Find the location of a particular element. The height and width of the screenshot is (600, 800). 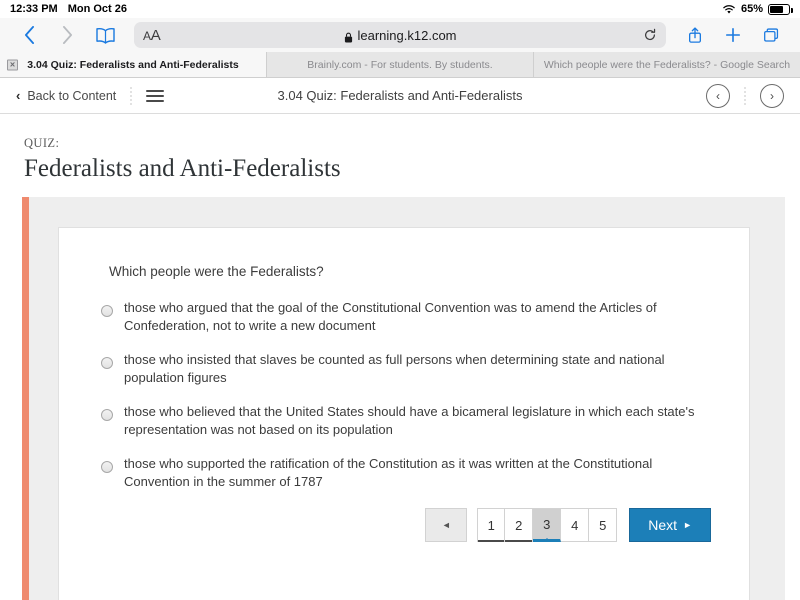

ios-status-bar: 12:33 PM Mon Oct 26 65% is located at coordinates (400, 9).